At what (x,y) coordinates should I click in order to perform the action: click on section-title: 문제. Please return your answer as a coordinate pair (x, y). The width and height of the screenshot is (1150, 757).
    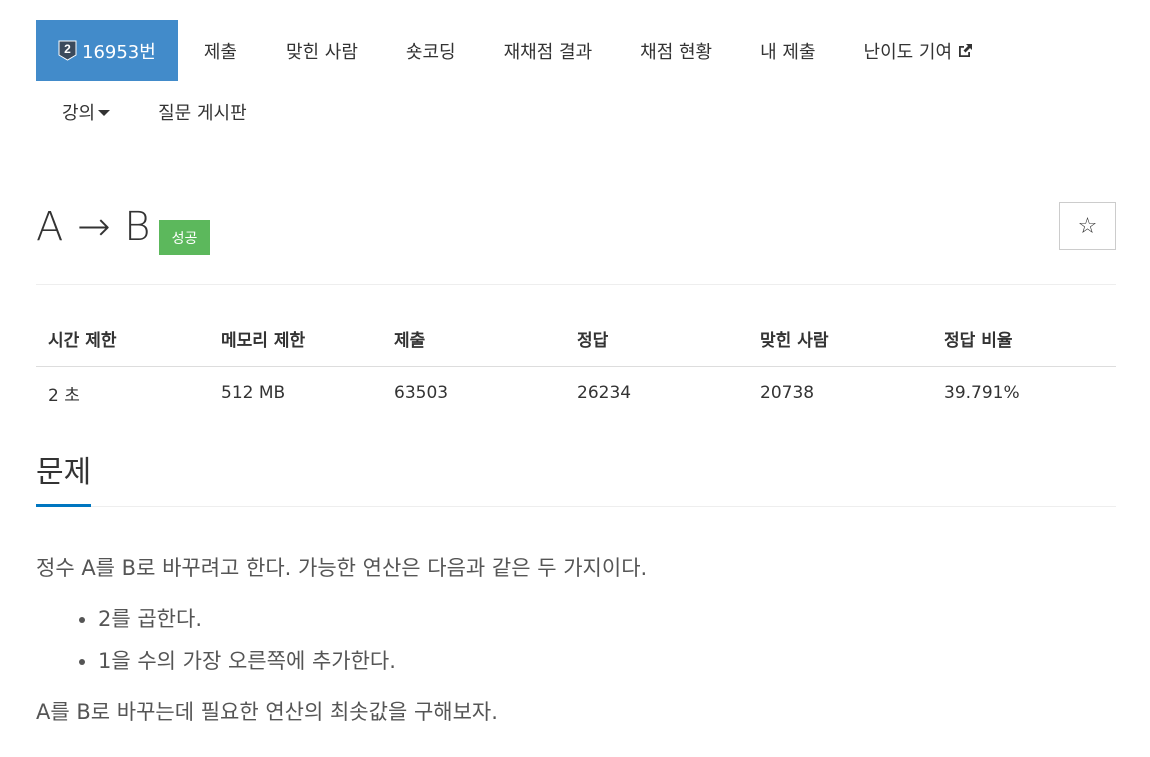
    Looking at the image, I should click on (64, 479).